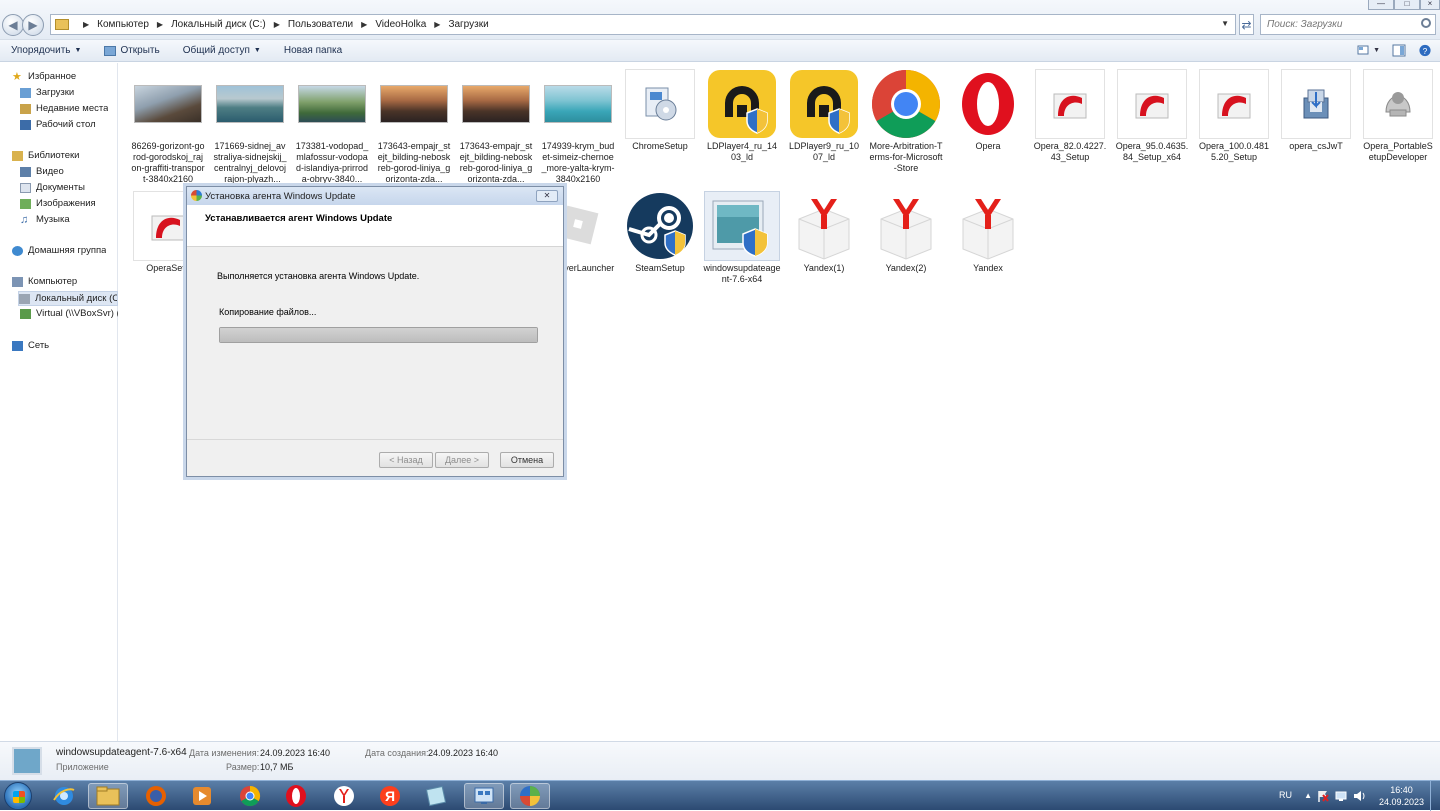 The width and height of the screenshot is (1440, 811). What do you see at coordinates (17, 76) in the screenshot?
I see `star-icon: ★` at bounding box center [17, 76].